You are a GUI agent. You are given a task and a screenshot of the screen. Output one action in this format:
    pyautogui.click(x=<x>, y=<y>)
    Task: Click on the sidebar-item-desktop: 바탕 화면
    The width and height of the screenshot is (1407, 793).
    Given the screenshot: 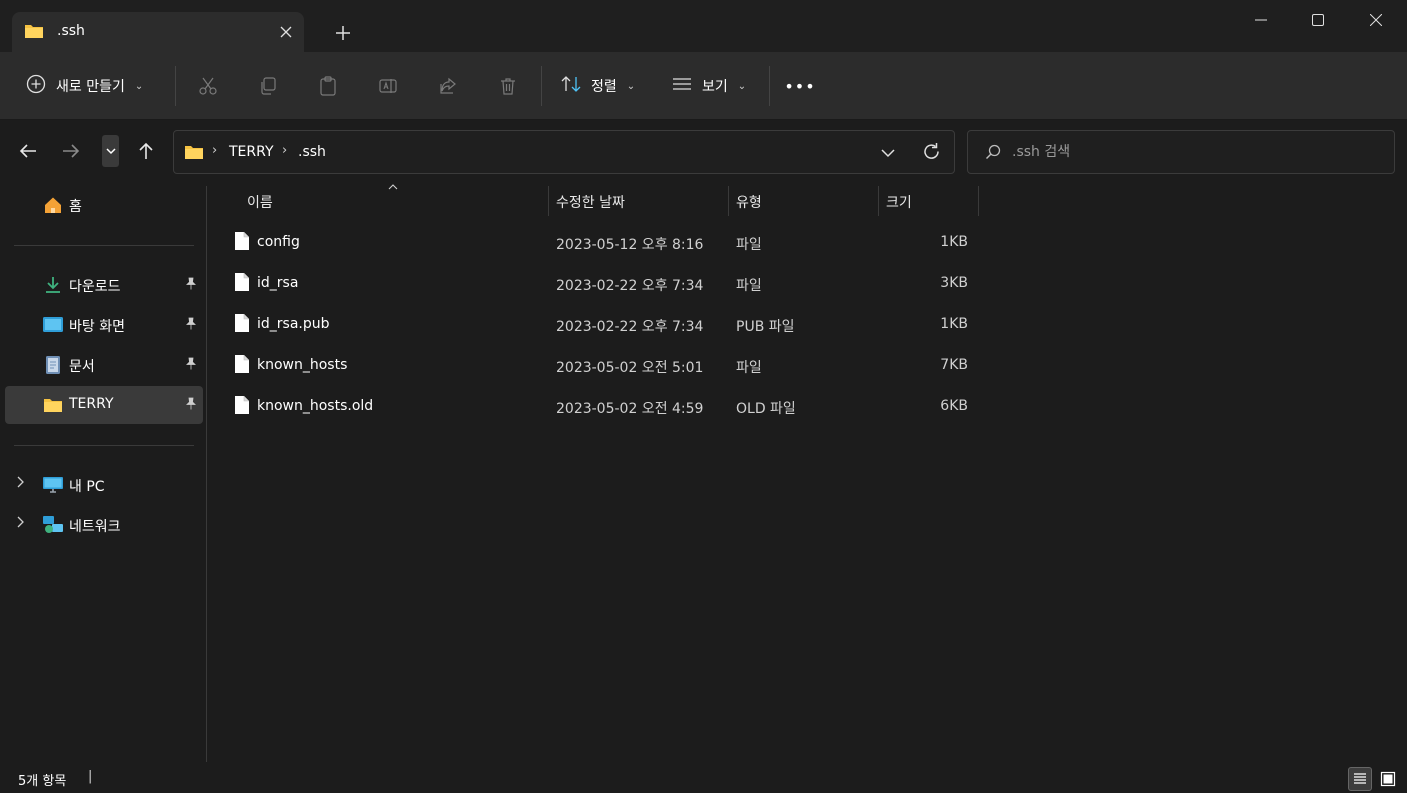 What is the action you would take?
    pyautogui.click(x=104, y=325)
    